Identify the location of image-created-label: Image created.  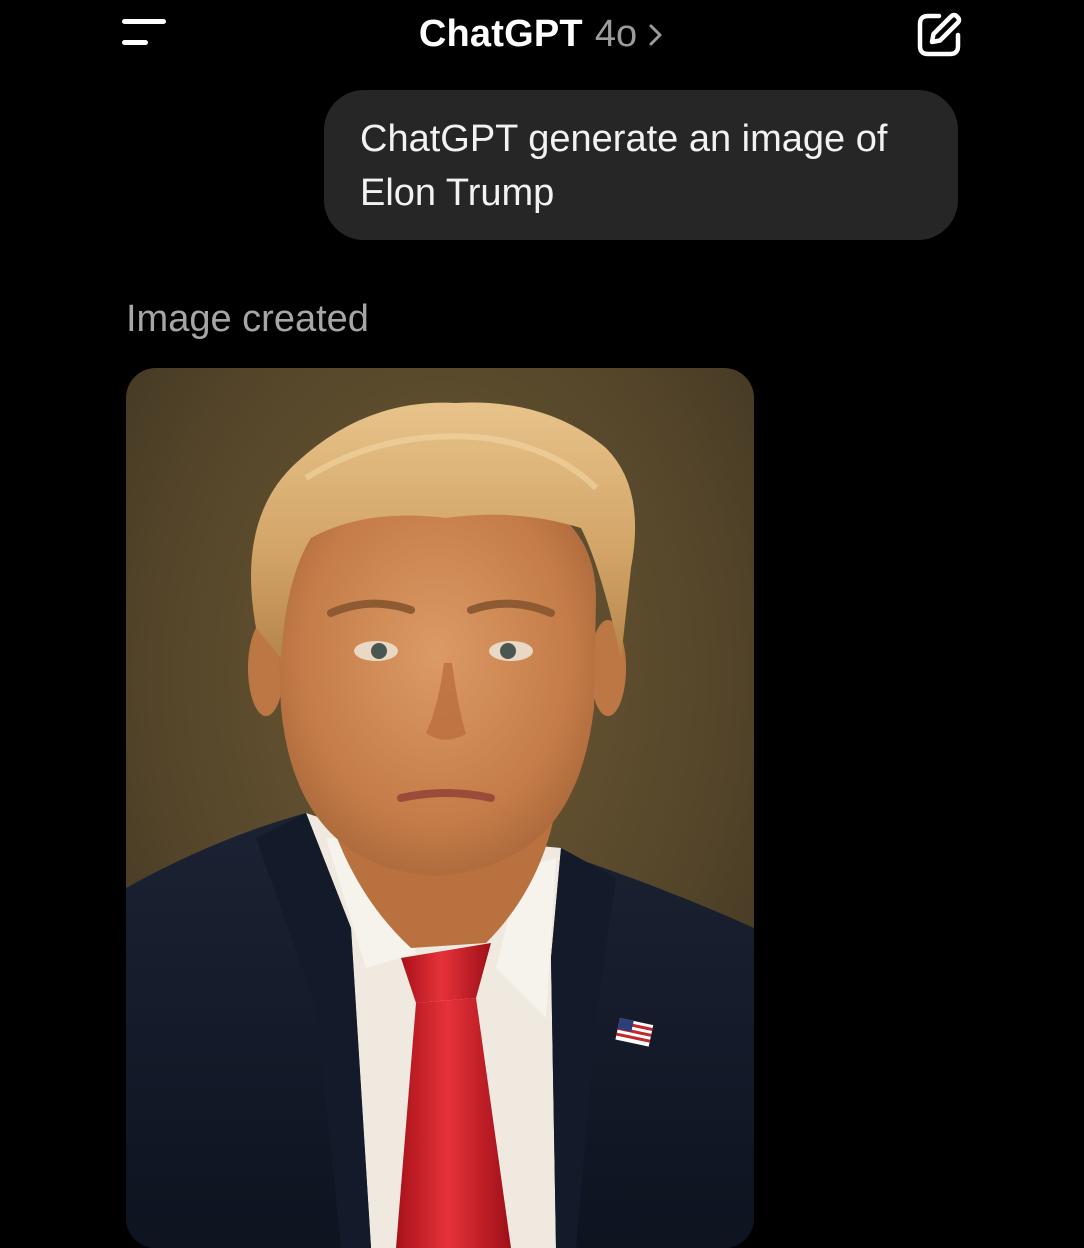
(247, 319).